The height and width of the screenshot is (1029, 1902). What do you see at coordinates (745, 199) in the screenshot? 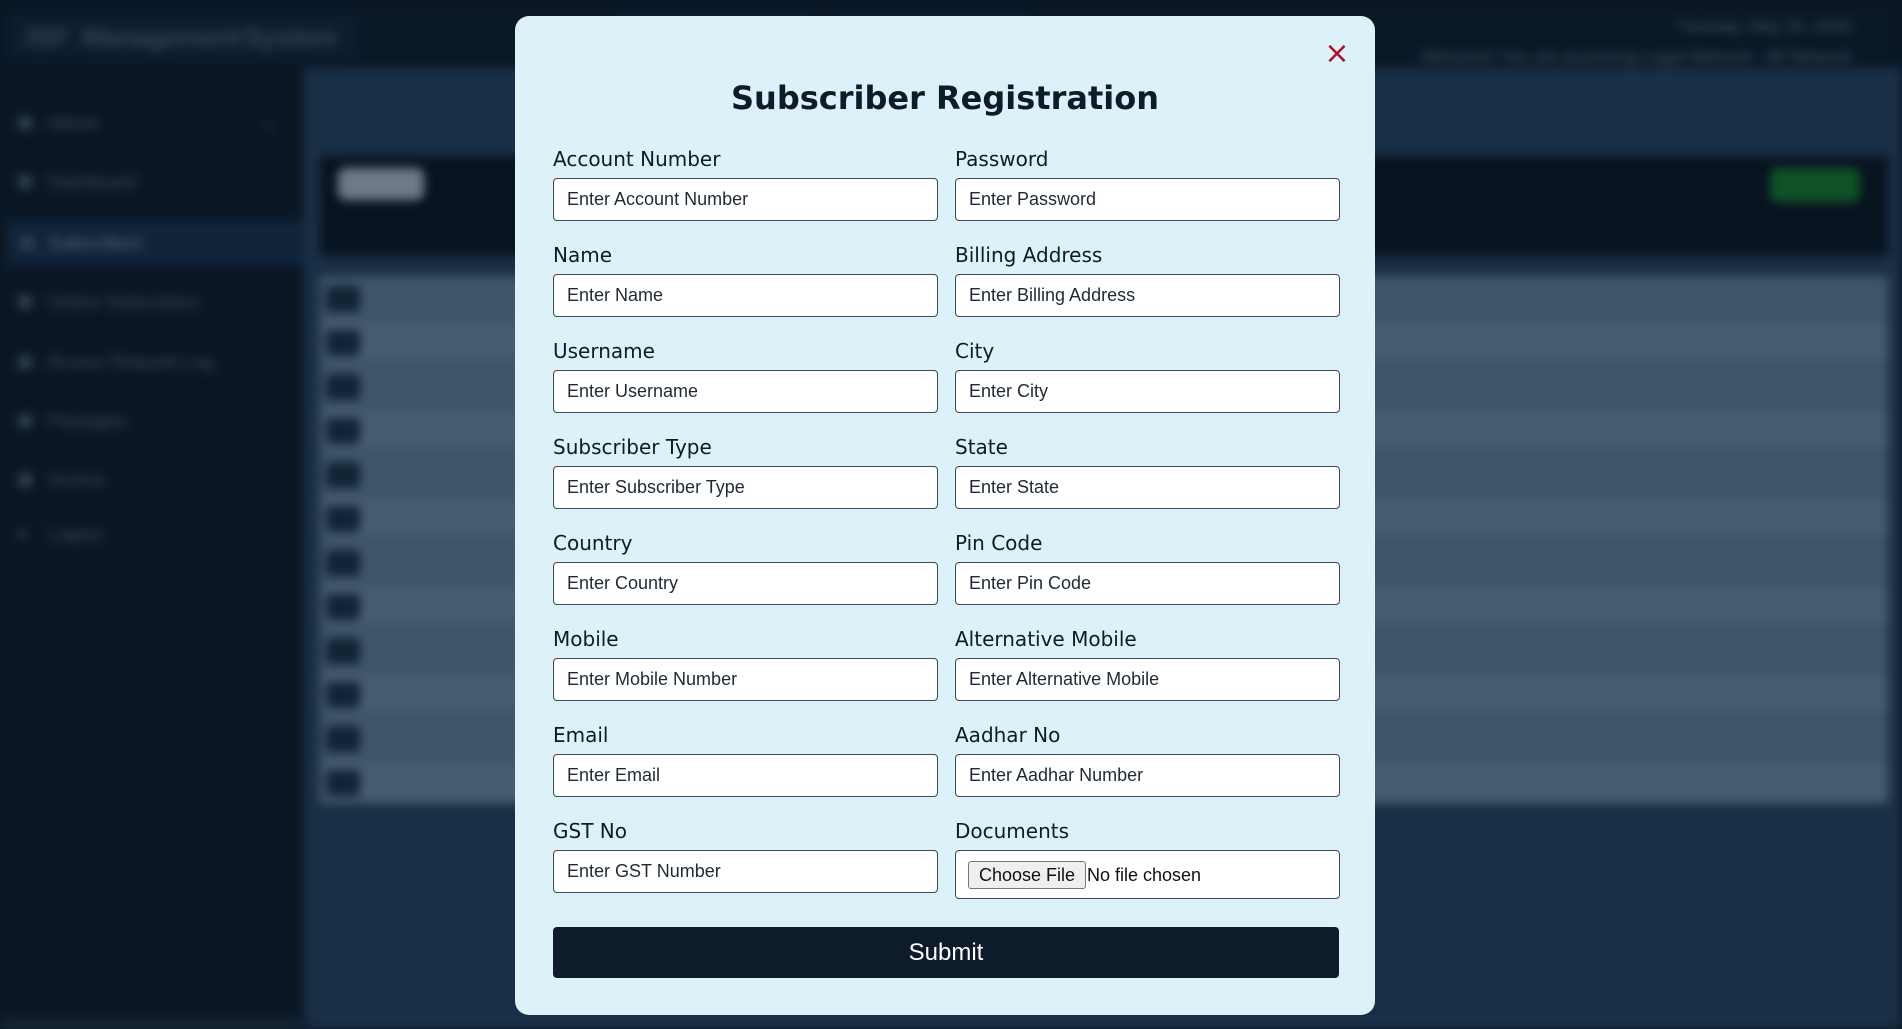
I see `account-number-input` at bounding box center [745, 199].